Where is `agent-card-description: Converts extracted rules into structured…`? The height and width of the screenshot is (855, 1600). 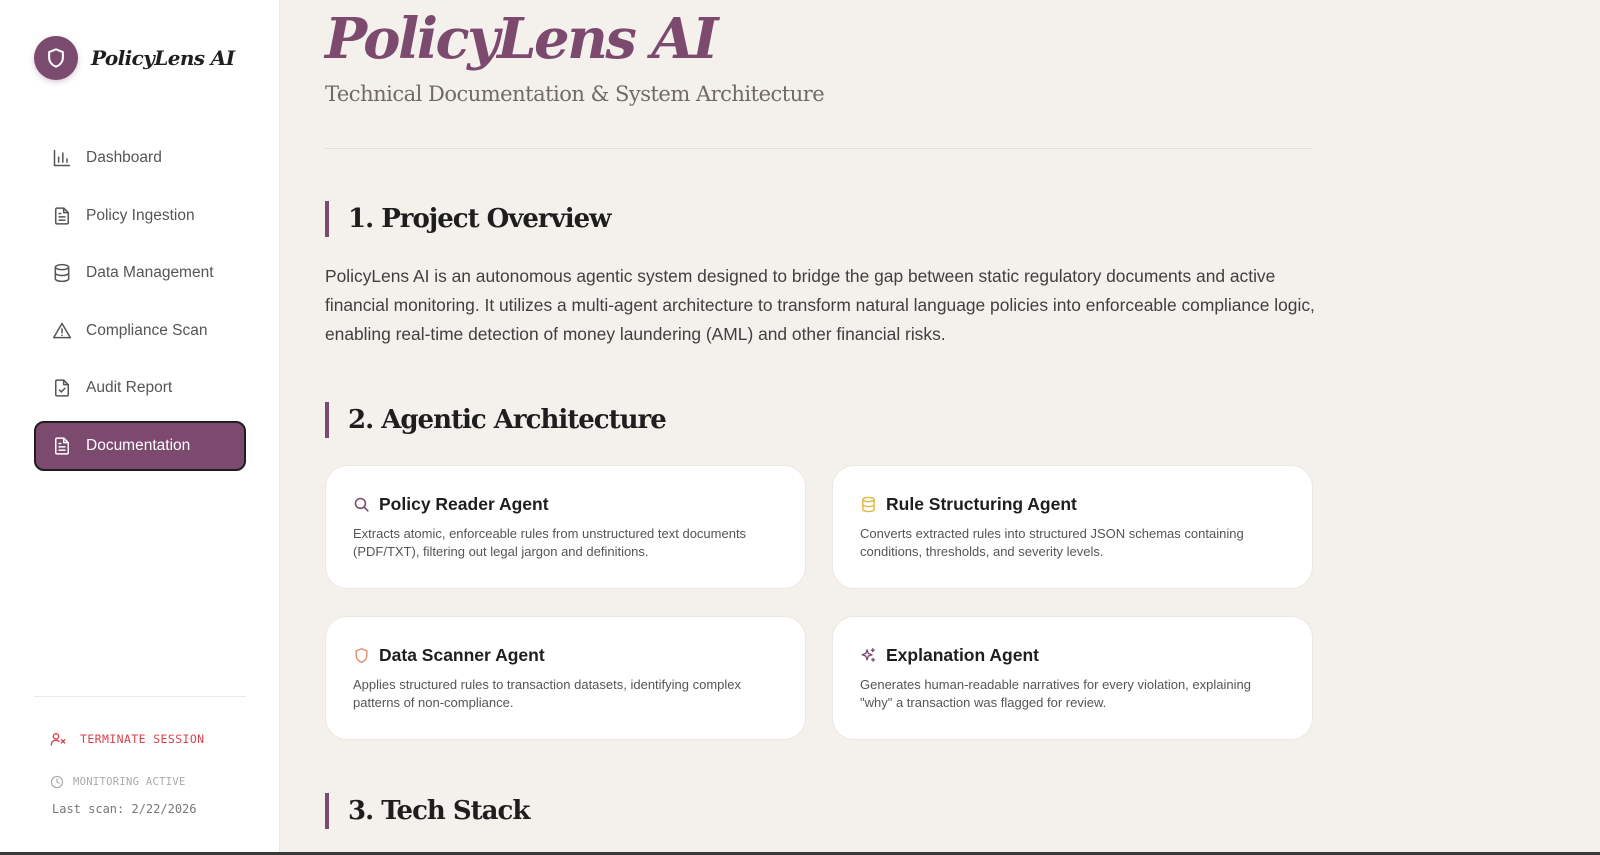 agent-card-description: Converts extracted rules into structured… is located at coordinates (1052, 542).